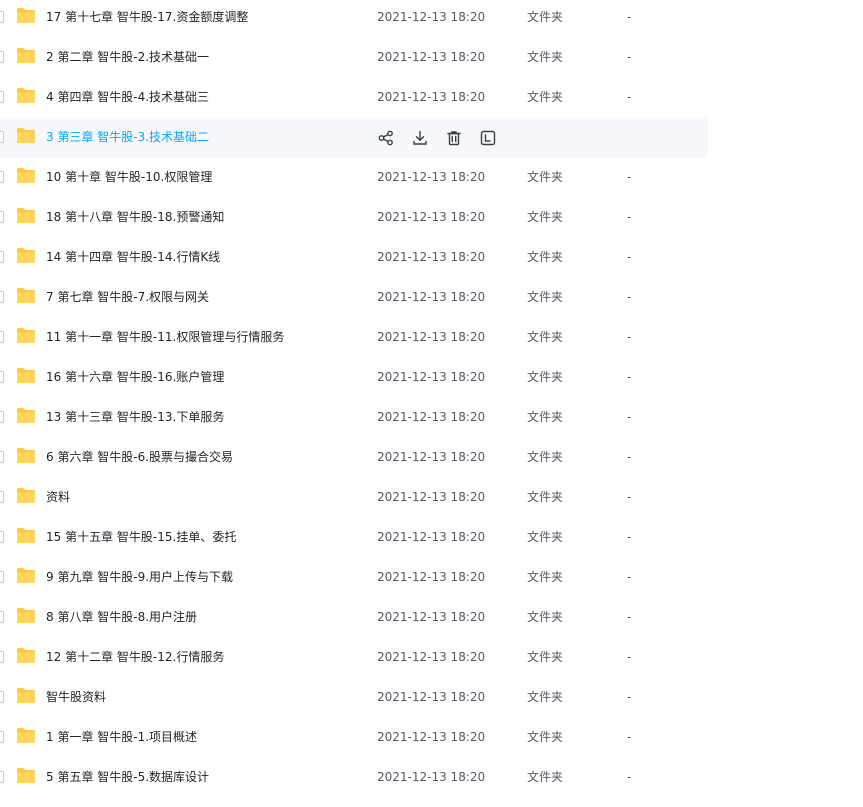 This screenshot has width=863, height=807. I want to click on file-name: 7 第七章 智牛股-7.权限与网关, so click(127, 297).